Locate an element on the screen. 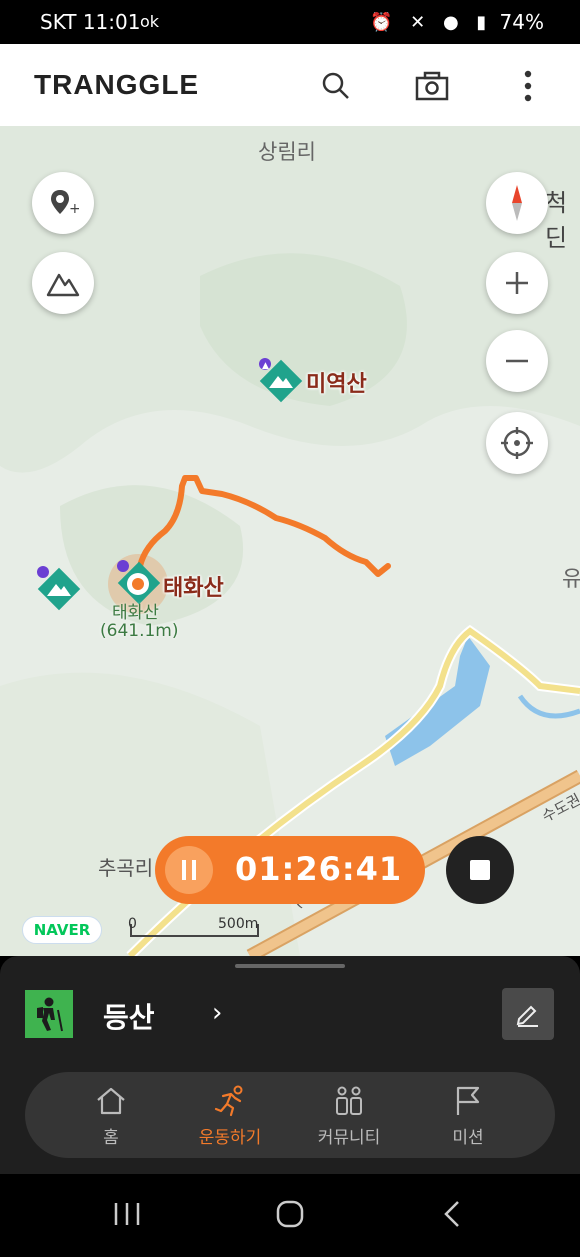 The width and height of the screenshot is (580, 1257). peak-elevation: (641.1m) is located at coordinates (139, 631).